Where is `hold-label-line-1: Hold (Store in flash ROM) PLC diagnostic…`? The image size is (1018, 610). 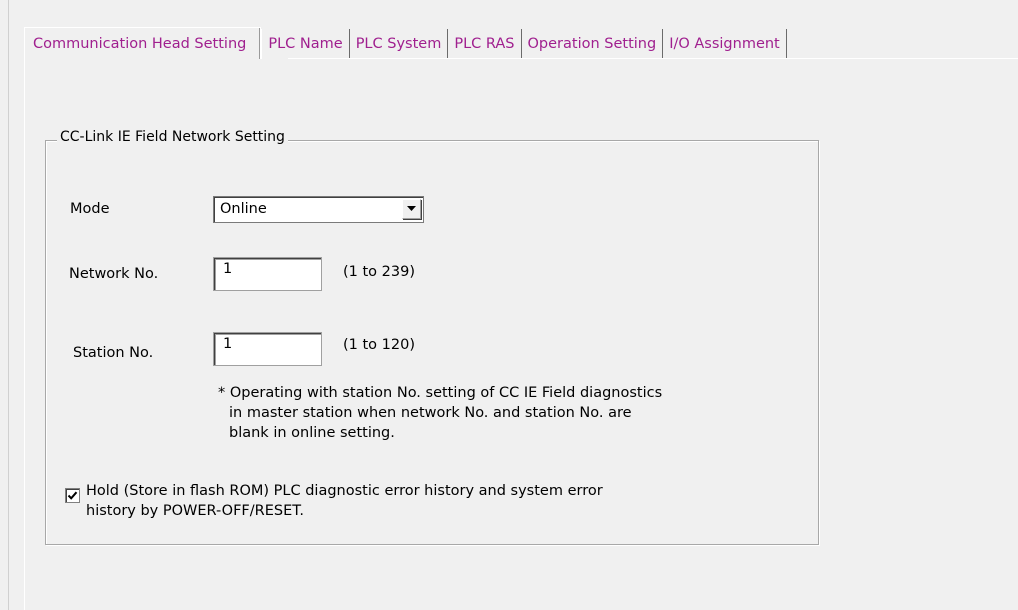 hold-label-line-1: Hold (Store in flash ROM) PLC diagnostic… is located at coordinates (344, 491).